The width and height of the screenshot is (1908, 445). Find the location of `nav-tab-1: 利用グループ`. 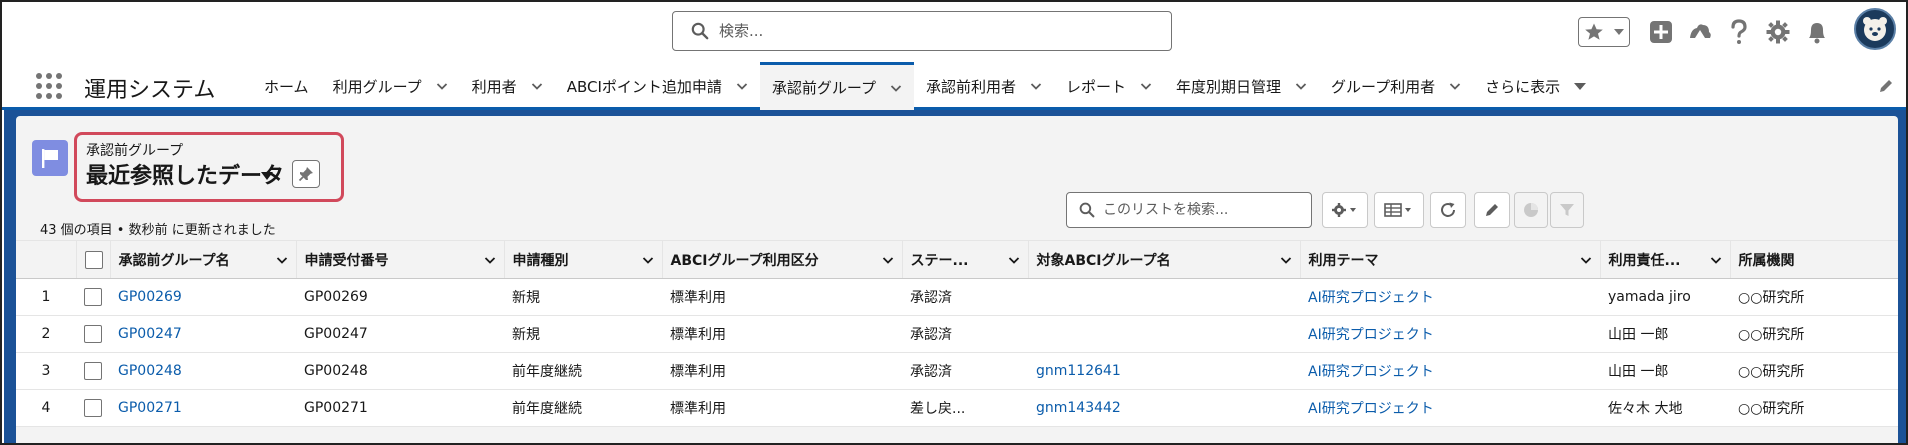

nav-tab-1: 利用グループ is located at coordinates (390, 86).